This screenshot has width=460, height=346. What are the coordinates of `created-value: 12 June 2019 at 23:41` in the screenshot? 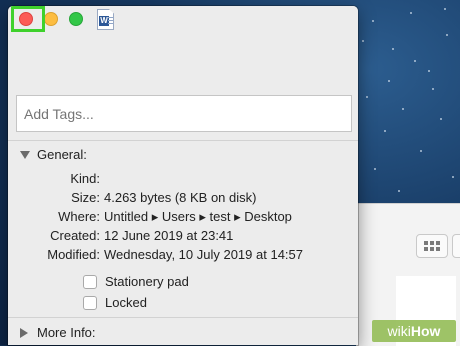 It's located at (169, 235).